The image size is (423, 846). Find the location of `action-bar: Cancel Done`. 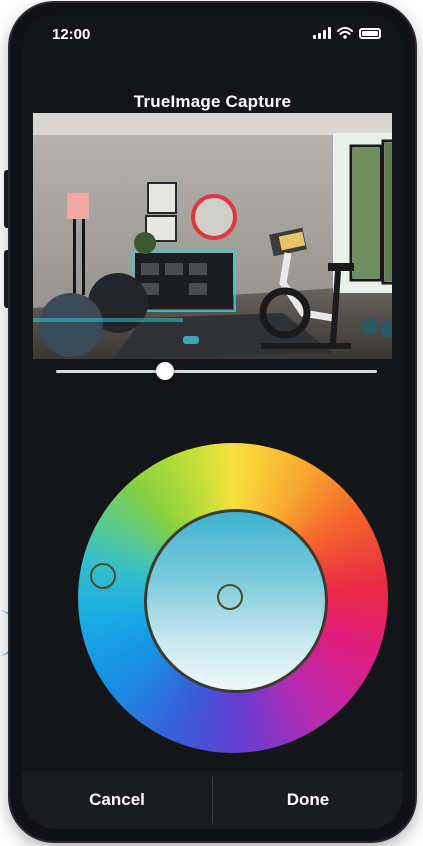

action-bar: Cancel Done is located at coordinates (212, 800).